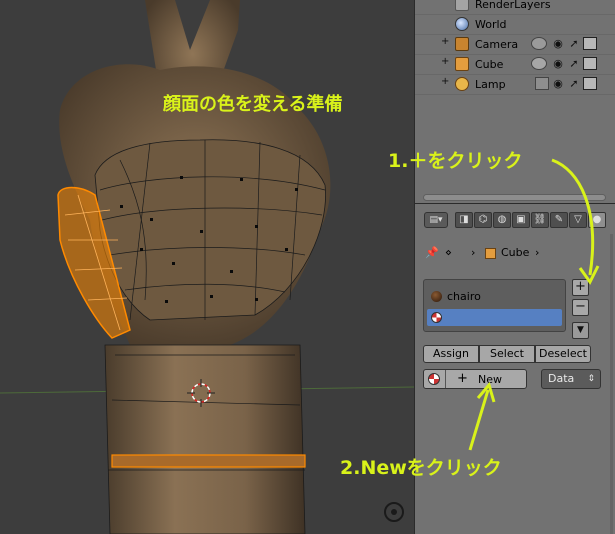  I want to click on model-snout-mesh, so click(210, 230).